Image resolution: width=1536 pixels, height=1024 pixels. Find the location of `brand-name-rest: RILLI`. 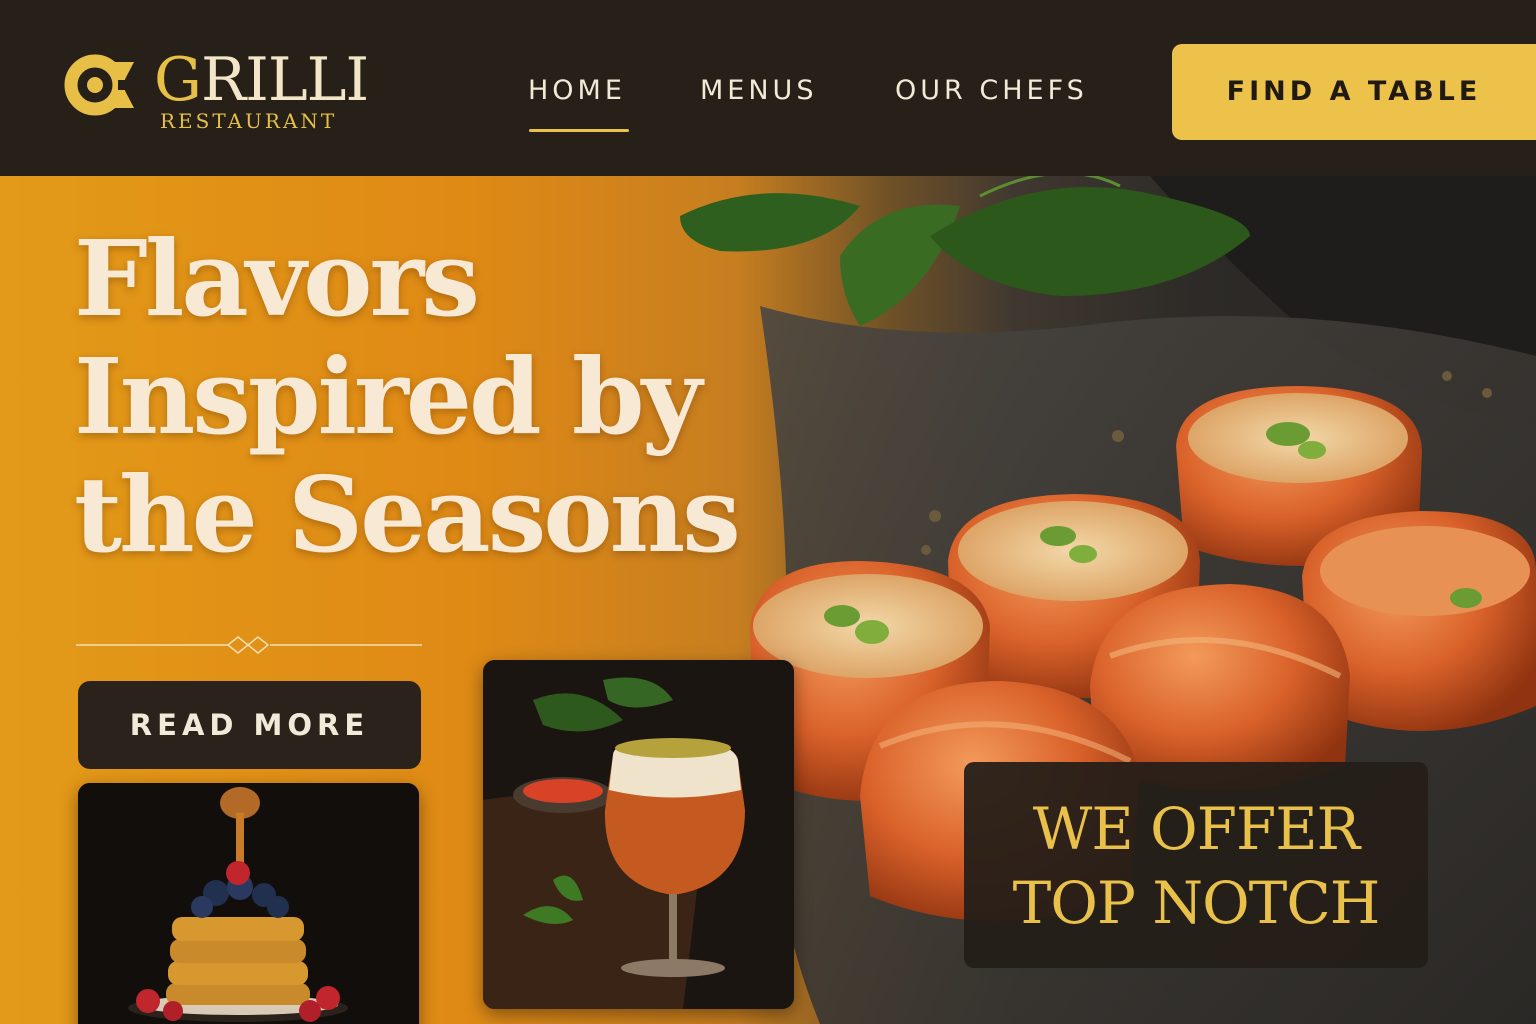

brand-name-rest: RILLI is located at coordinates (284, 80).